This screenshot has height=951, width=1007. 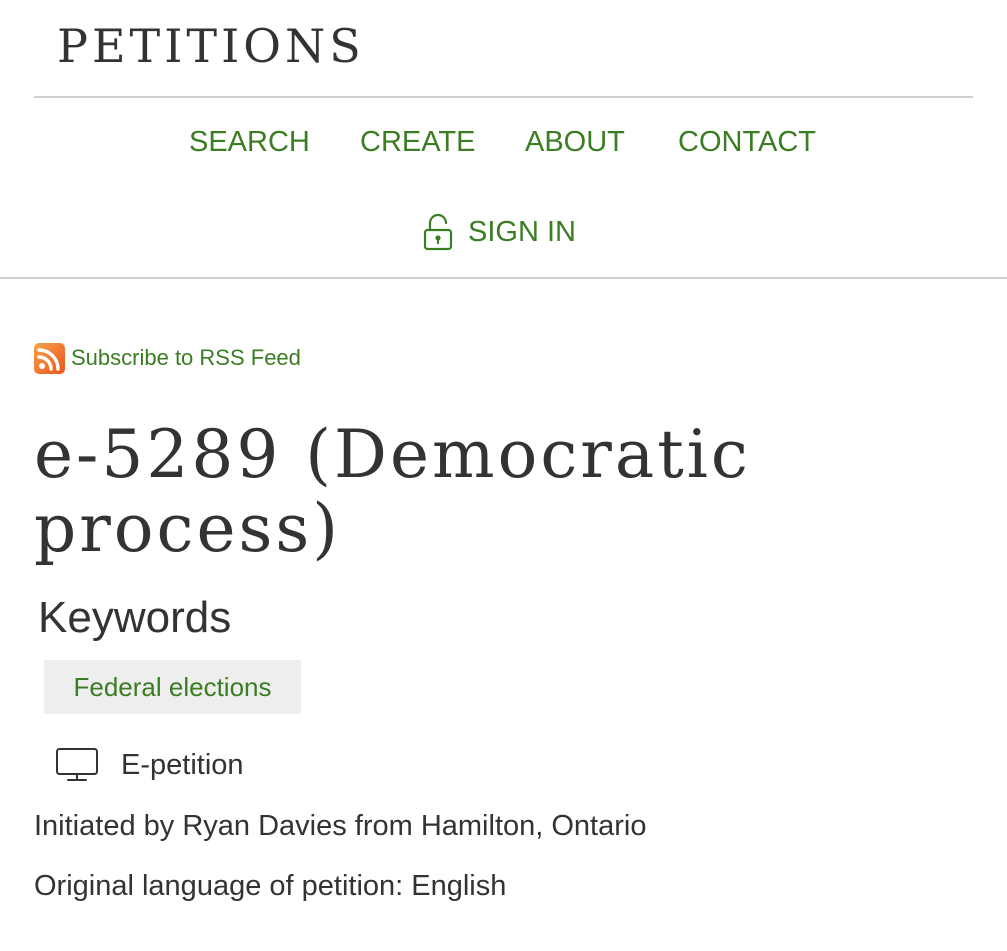 I want to click on petition-type: E-petition, so click(x=149, y=765).